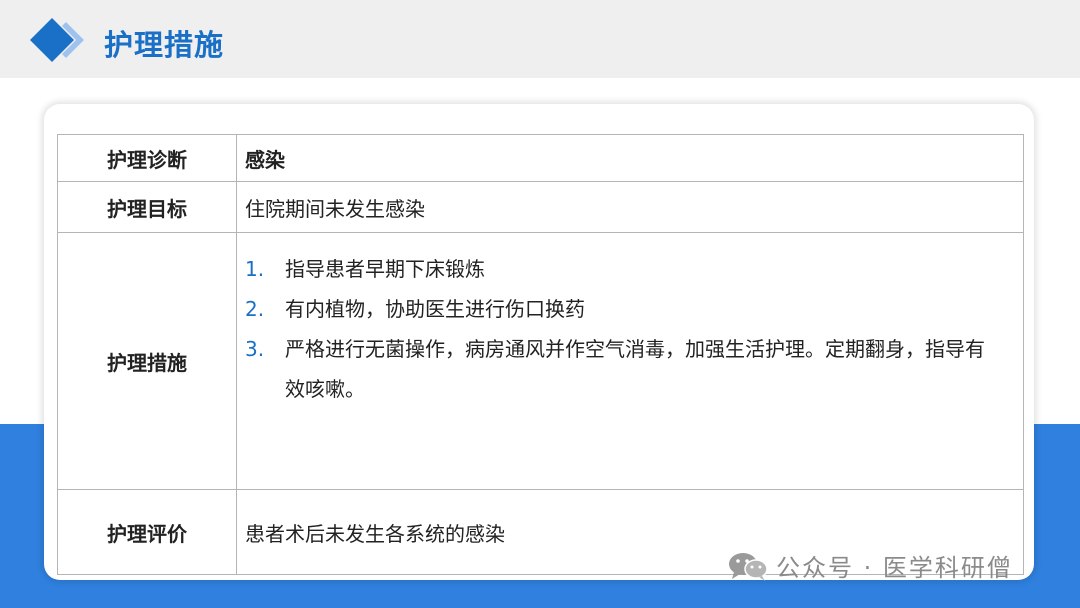 This screenshot has width=1080, height=608. Describe the element at coordinates (385, 269) in the screenshot. I see `list-item-text: 指导患者早期下床锻炼` at that location.